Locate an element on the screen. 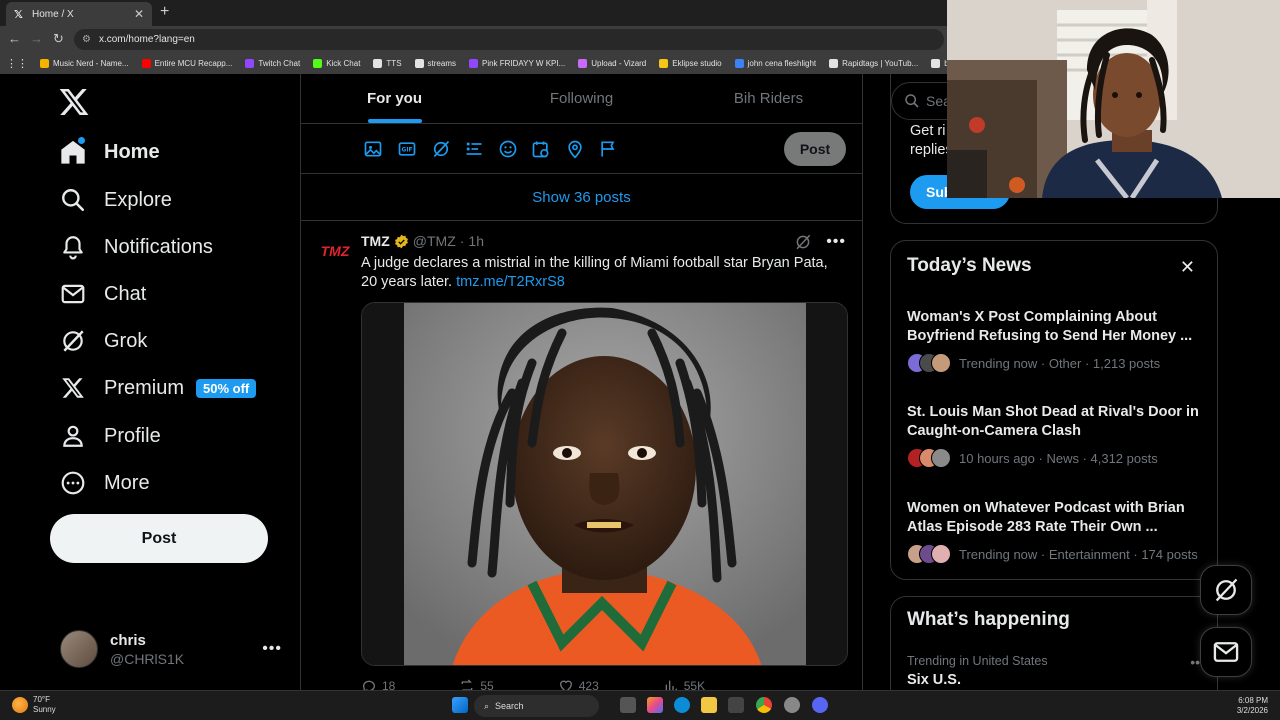 This screenshot has width=1280, height=720. forward-icon: → is located at coordinates (36, 38).